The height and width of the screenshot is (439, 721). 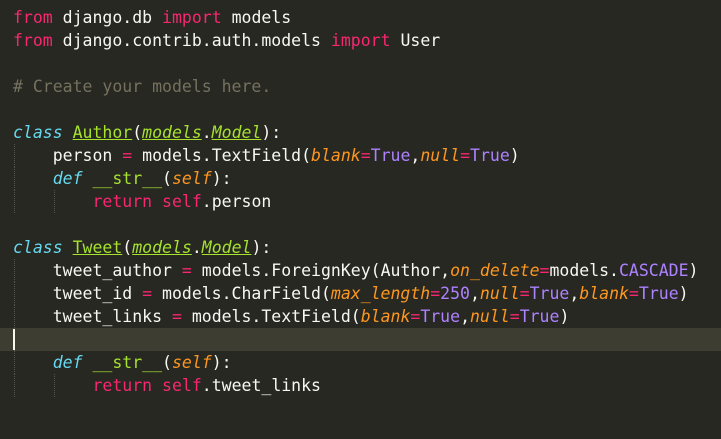 What do you see at coordinates (97, 247) in the screenshot?
I see `class-name-token: Tweet` at bounding box center [97, 247].